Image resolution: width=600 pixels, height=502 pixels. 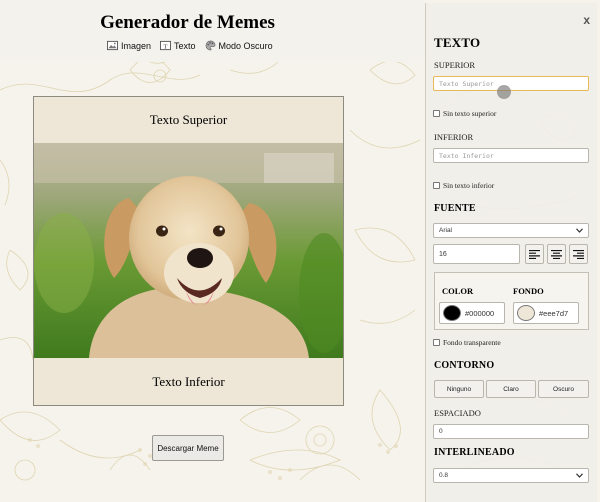 I want to click on meme-bottom-text: Texto Inferior, so click(x=188, y=381).